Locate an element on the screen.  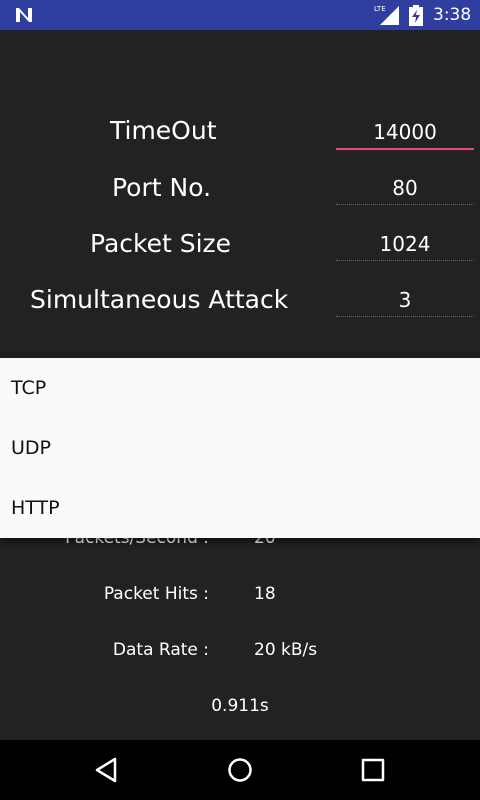
simultaneous-attack-label: Simultaneous Attack is located at coordinates (159, 299).